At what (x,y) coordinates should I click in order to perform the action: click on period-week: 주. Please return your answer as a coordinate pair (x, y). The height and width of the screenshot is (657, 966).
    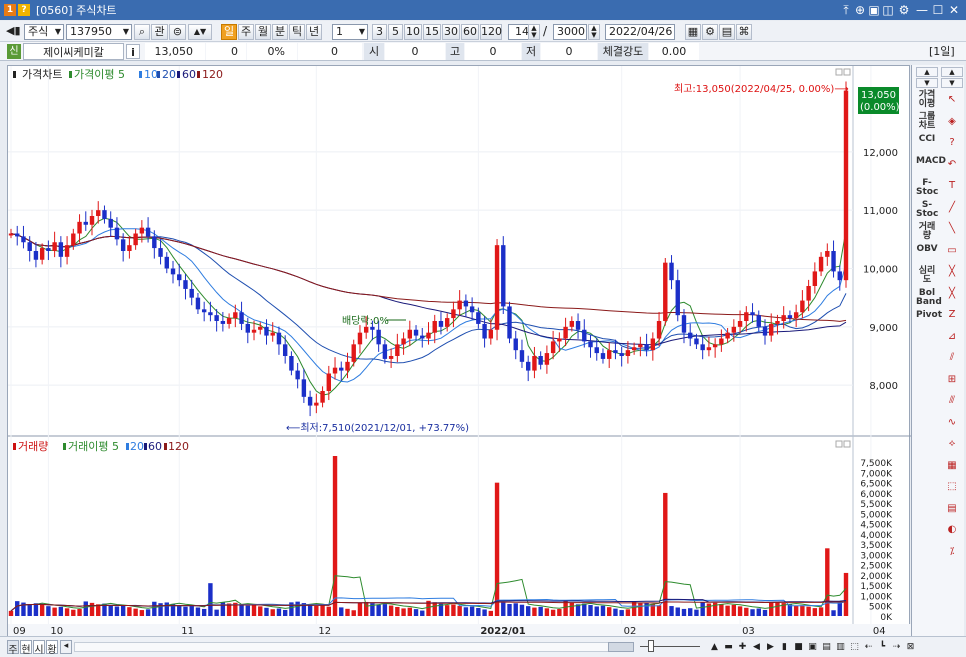
    Looking at the image, I should click on (246, 32).